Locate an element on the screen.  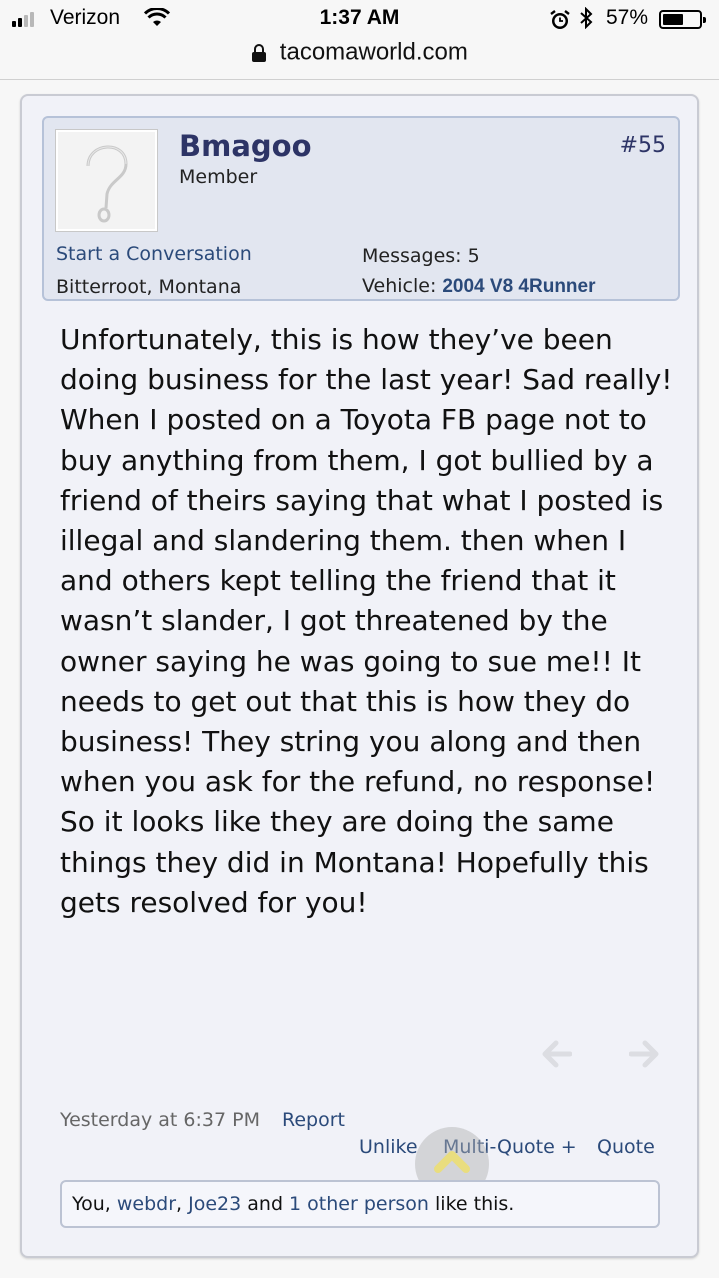
lock-icon is located at coordinates (259, 52).